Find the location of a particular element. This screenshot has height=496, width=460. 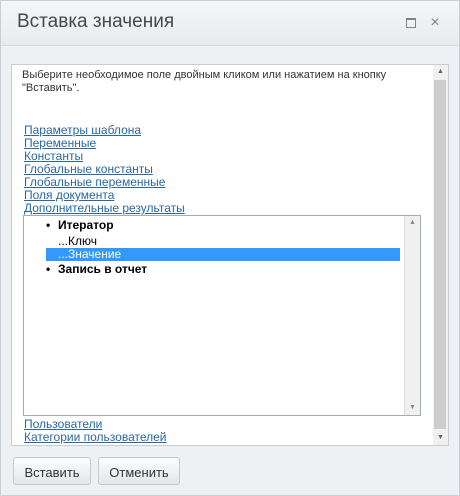

insert-button: Вставить is located at coordinates (52, 471).